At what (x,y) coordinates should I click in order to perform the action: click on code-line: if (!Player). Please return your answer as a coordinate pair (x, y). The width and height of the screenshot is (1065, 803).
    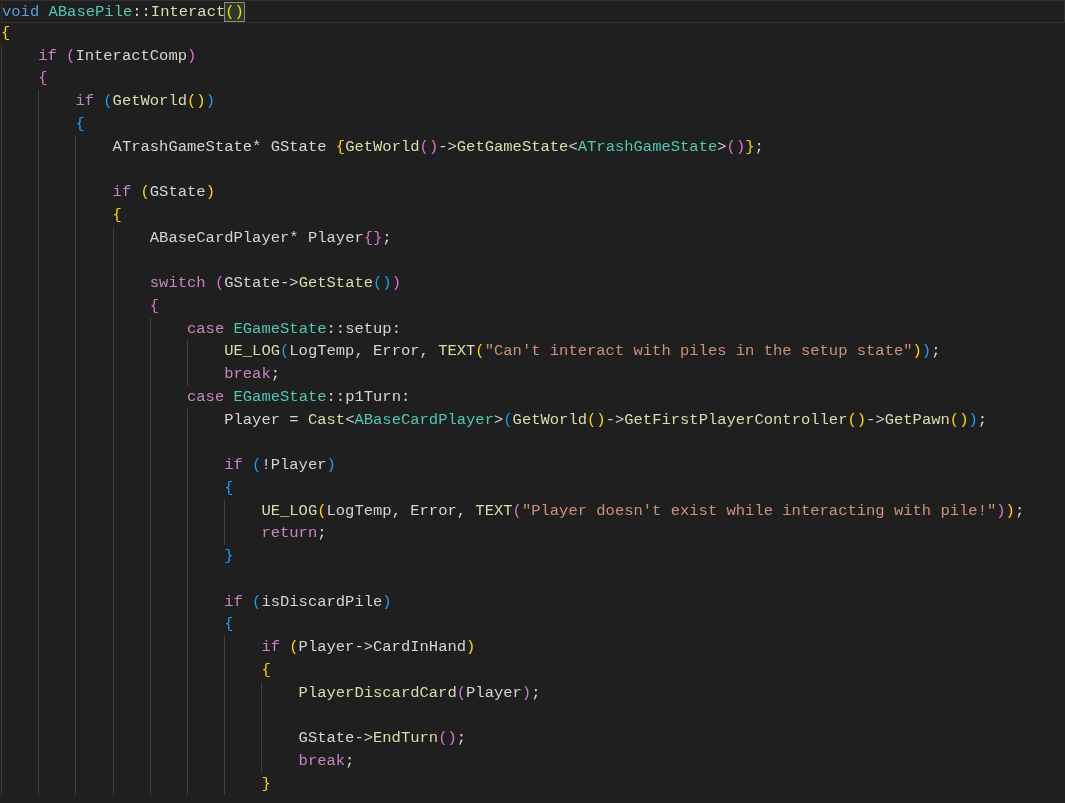
    Looking at the image, I should click on (280, 465).